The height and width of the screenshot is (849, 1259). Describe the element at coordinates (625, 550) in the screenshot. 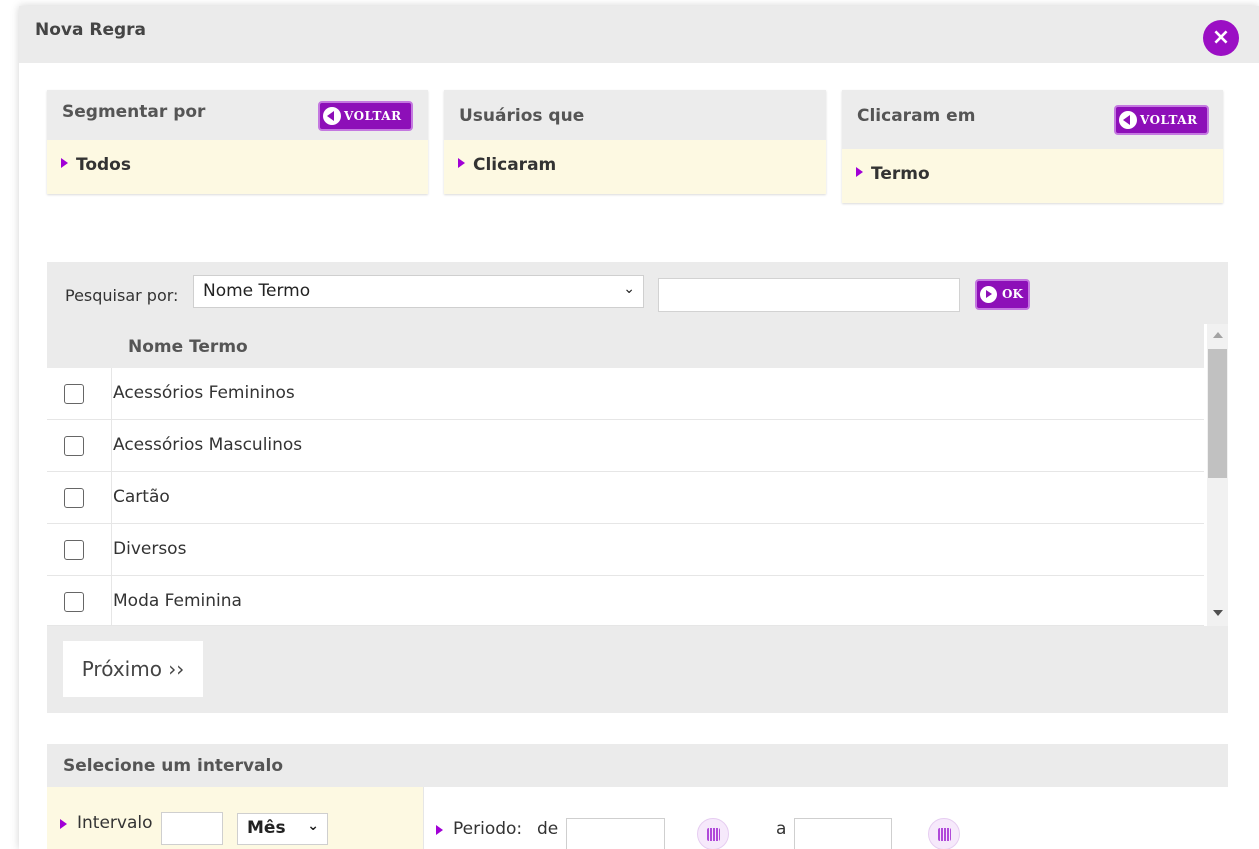

I see `table-row: Diversos` at that location.